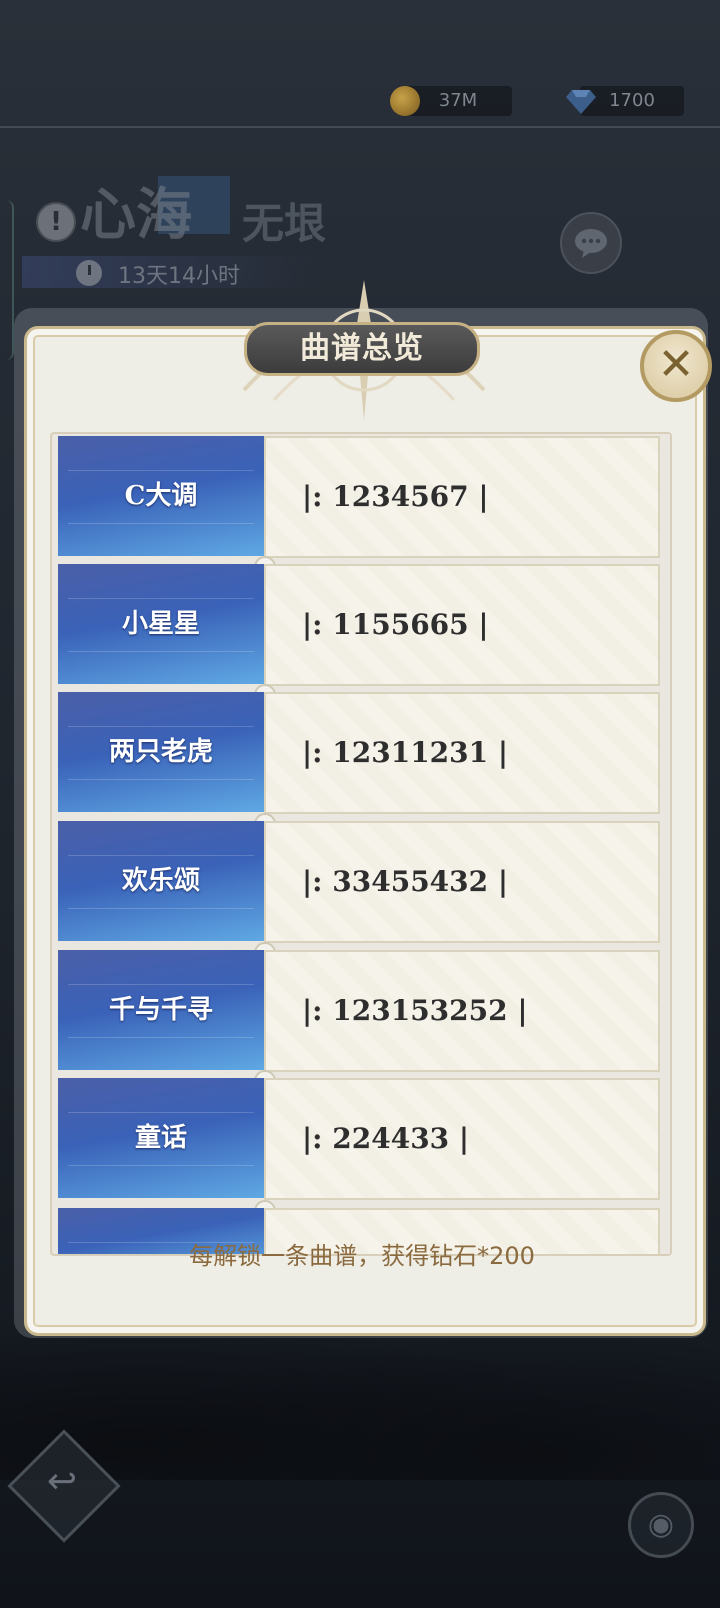 Image resolution: width=720 pixels, height=1608 pixels. Describe the element at coordinates (7, 280) in the screenshot. I see `side-panel-edge` at that location.